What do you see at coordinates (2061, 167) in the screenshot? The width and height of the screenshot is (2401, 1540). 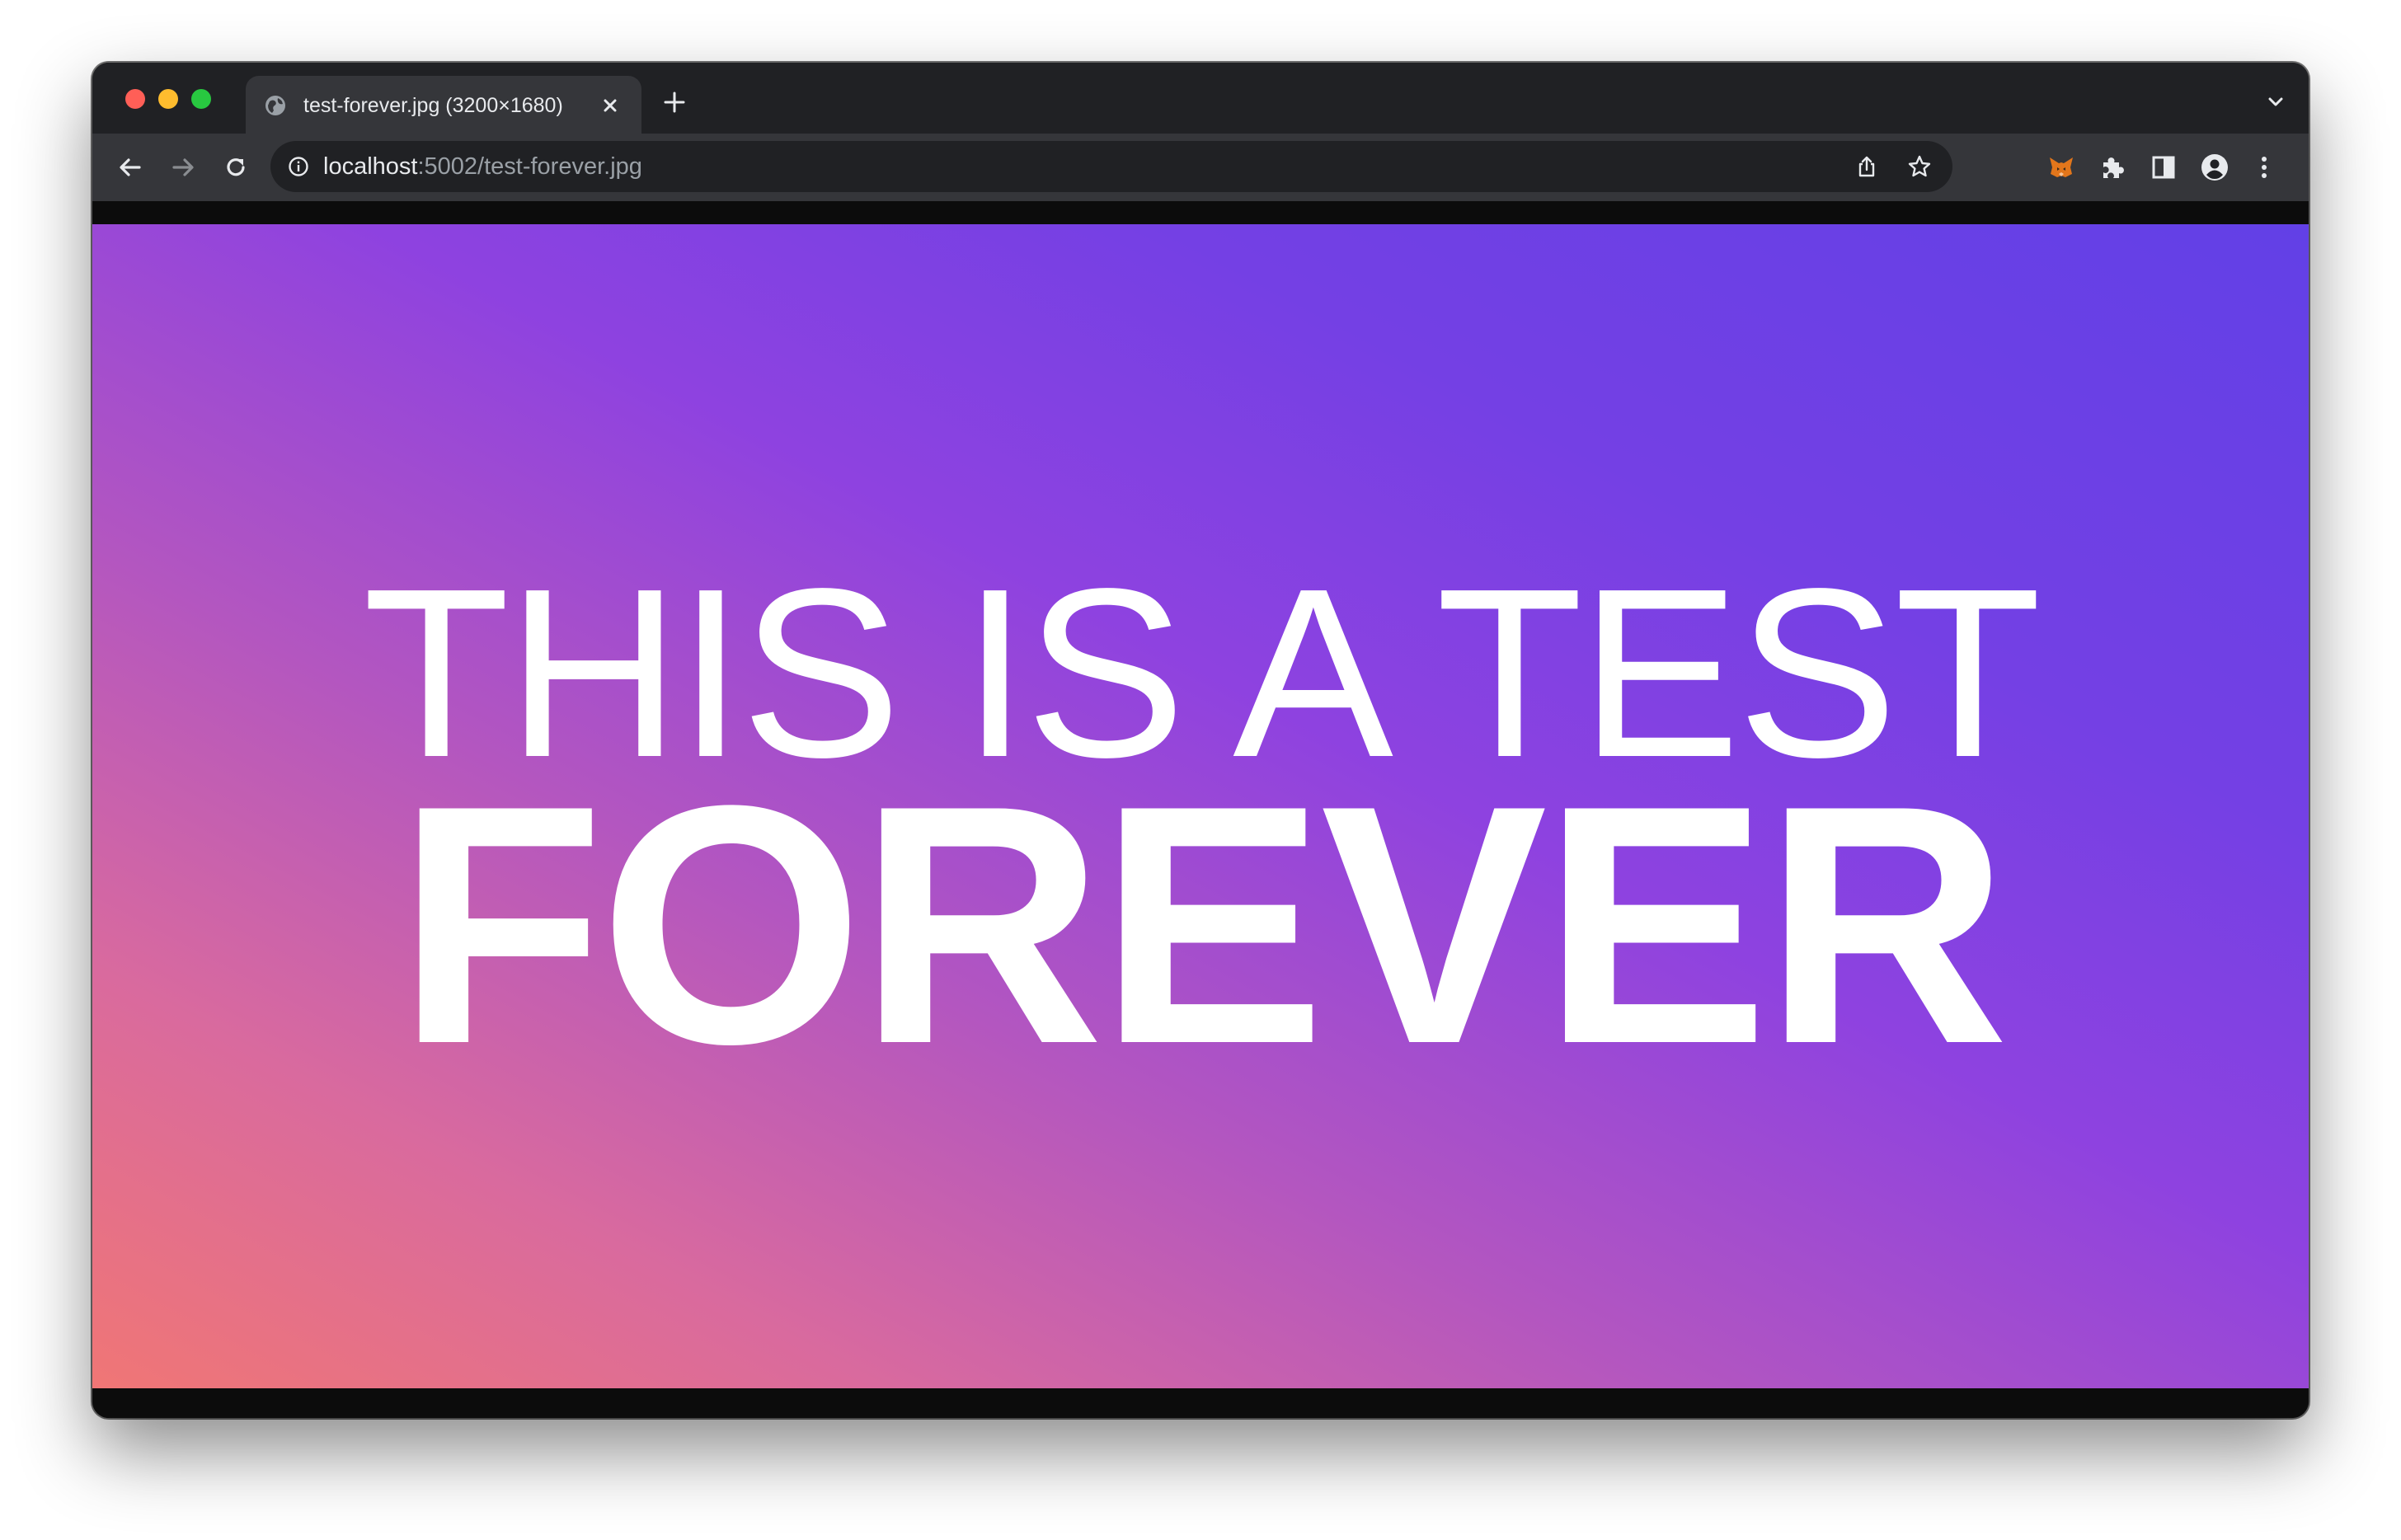 I see `metamask-fox-icon` at bounding box center [2061, 167].